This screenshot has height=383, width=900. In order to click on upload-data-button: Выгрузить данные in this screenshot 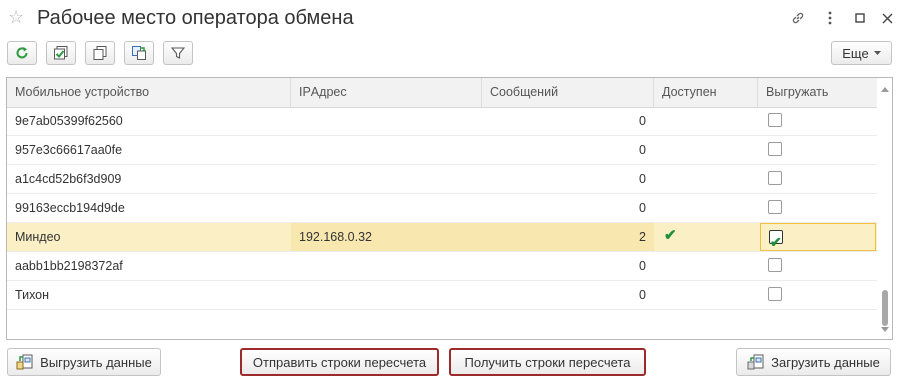, I will do `click(84, 362)`.